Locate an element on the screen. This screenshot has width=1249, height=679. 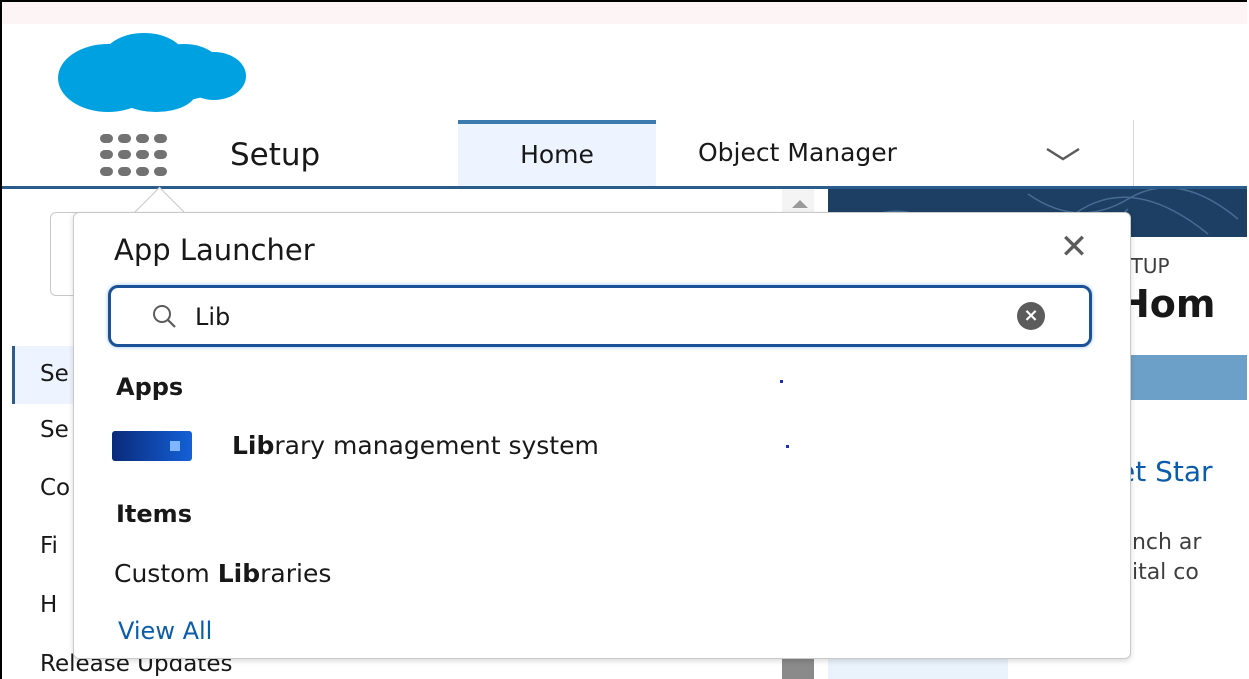
global-header is located at coordinates (624, 72).